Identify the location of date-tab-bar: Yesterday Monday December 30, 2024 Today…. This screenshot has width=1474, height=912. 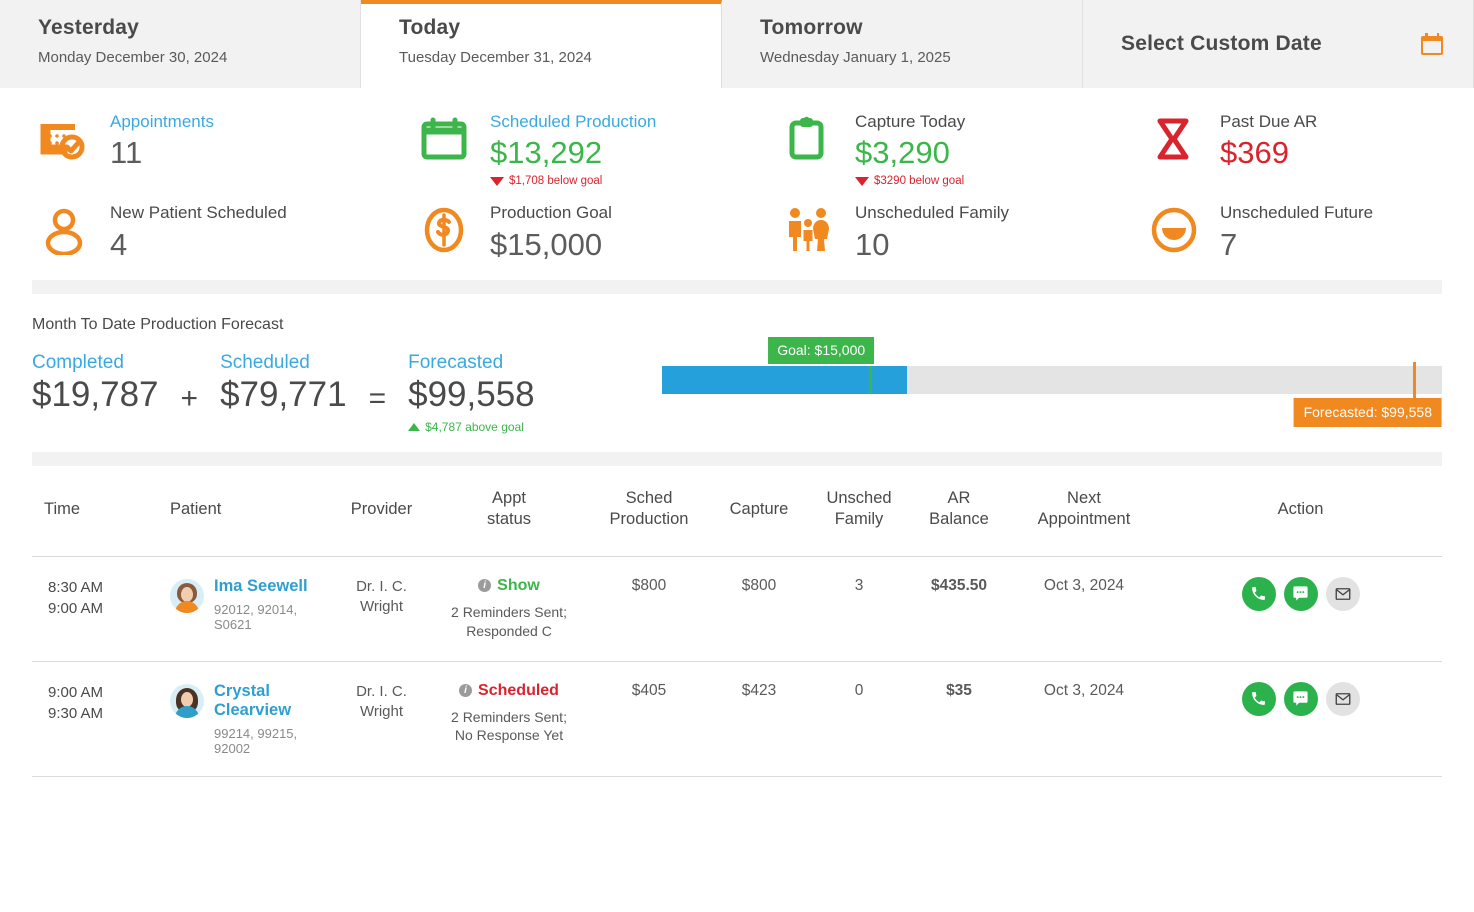
(737, 44).